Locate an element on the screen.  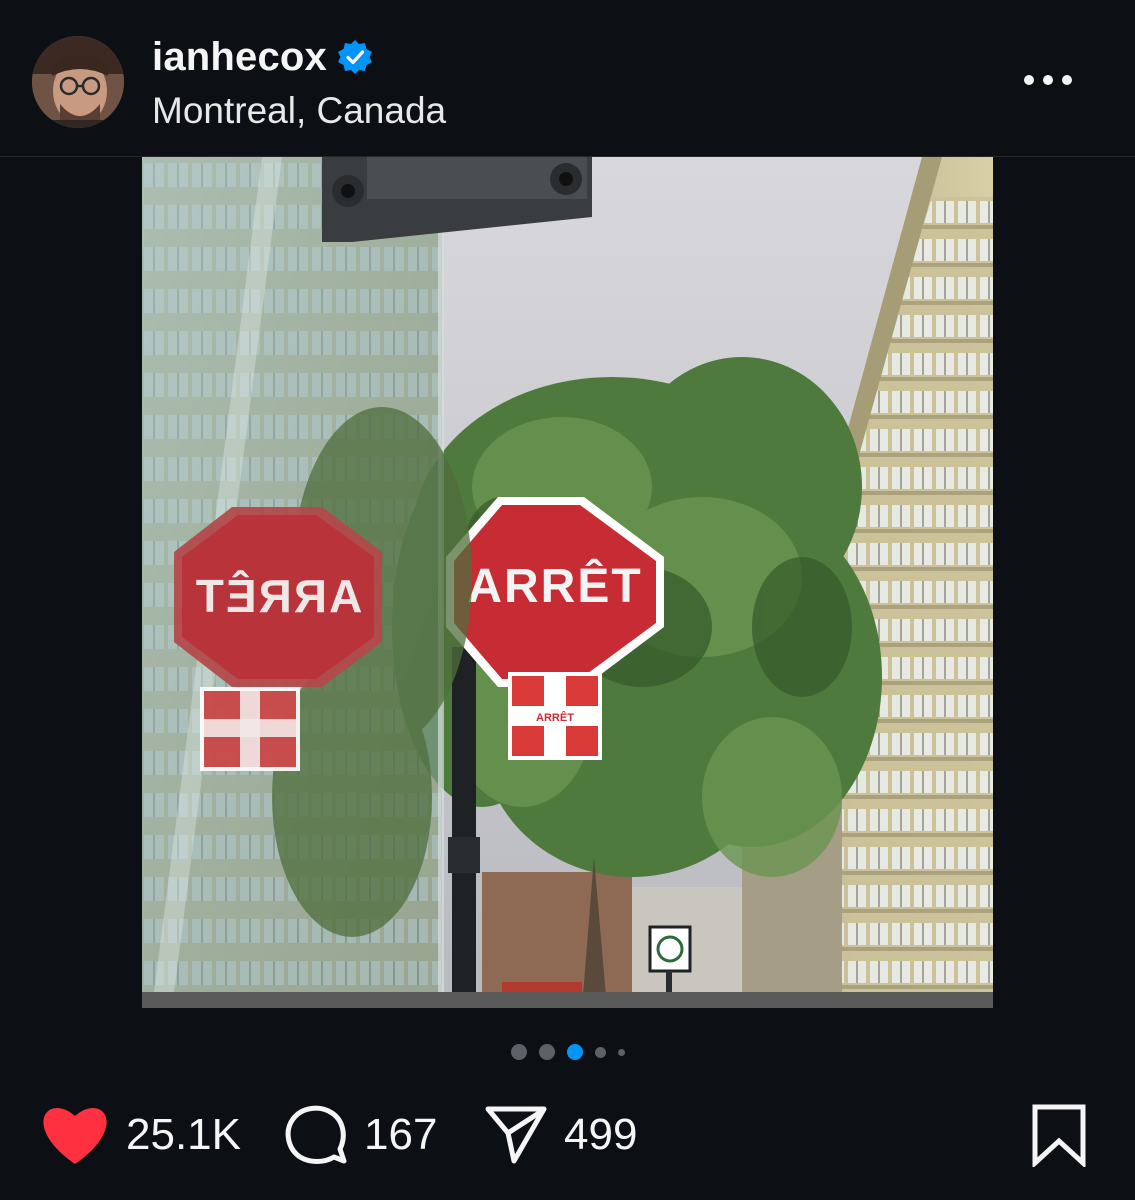
action-bar: 25.1K 167 499 is located at coordinates (567, 1135).